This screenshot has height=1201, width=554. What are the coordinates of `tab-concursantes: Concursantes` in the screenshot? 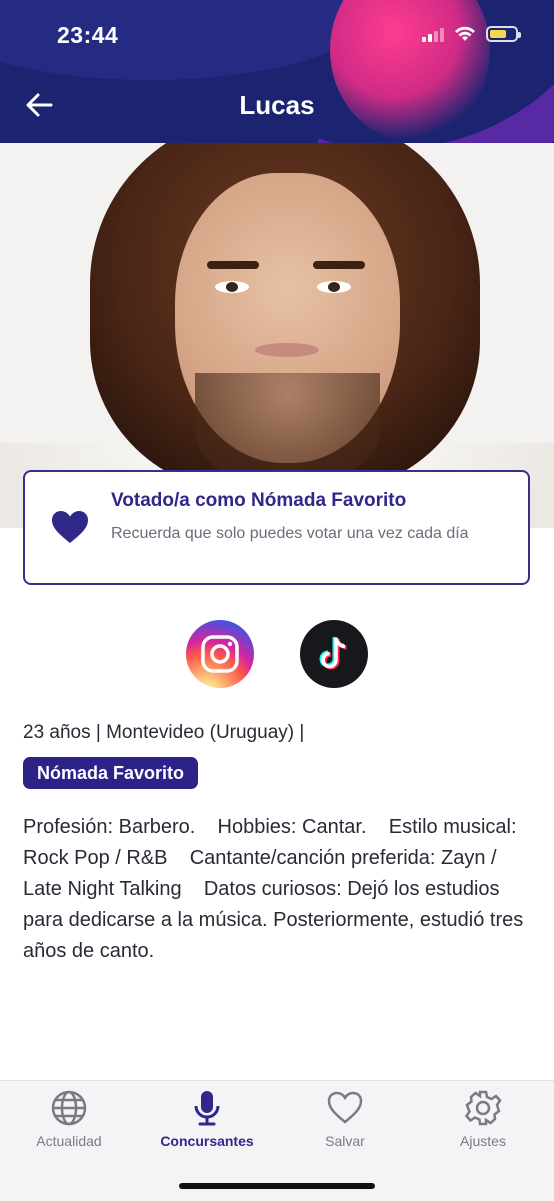 It's located at (207, 1121).